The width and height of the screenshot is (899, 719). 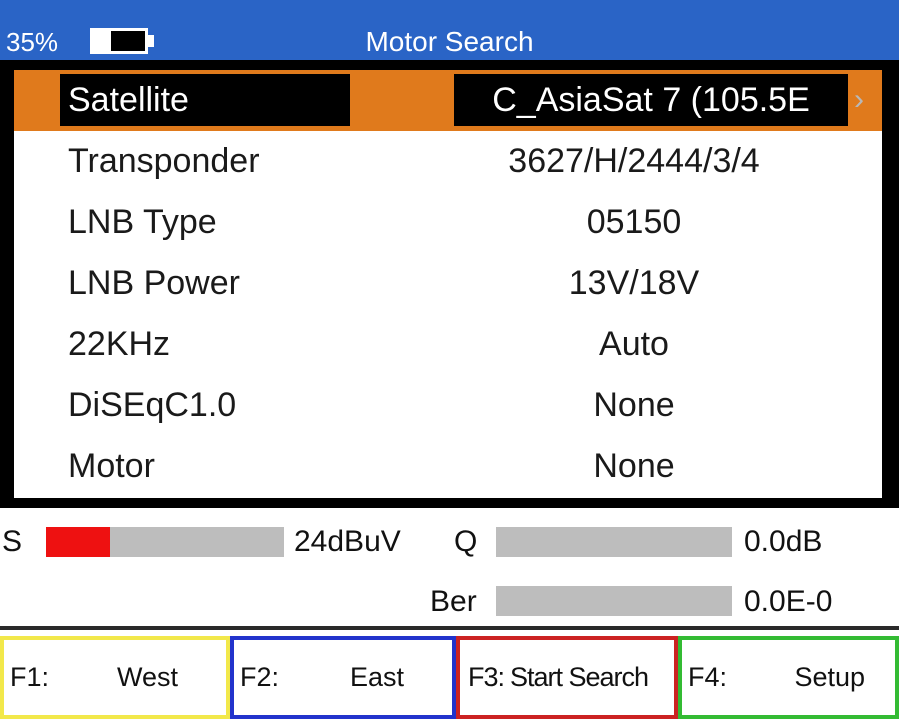 I want to click on menu-item-label: LNB Power, so click(x=154, y=283).